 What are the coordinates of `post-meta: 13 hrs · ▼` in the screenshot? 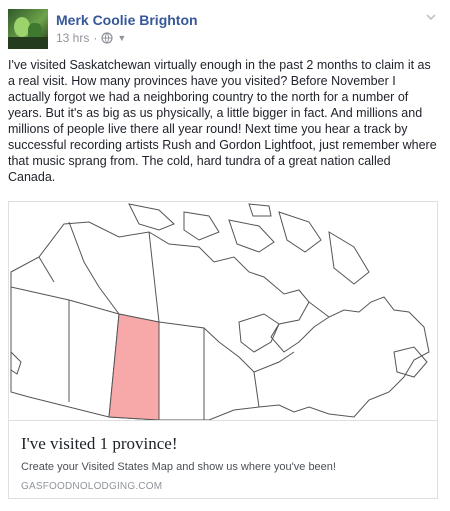 It's located at (91, 38).